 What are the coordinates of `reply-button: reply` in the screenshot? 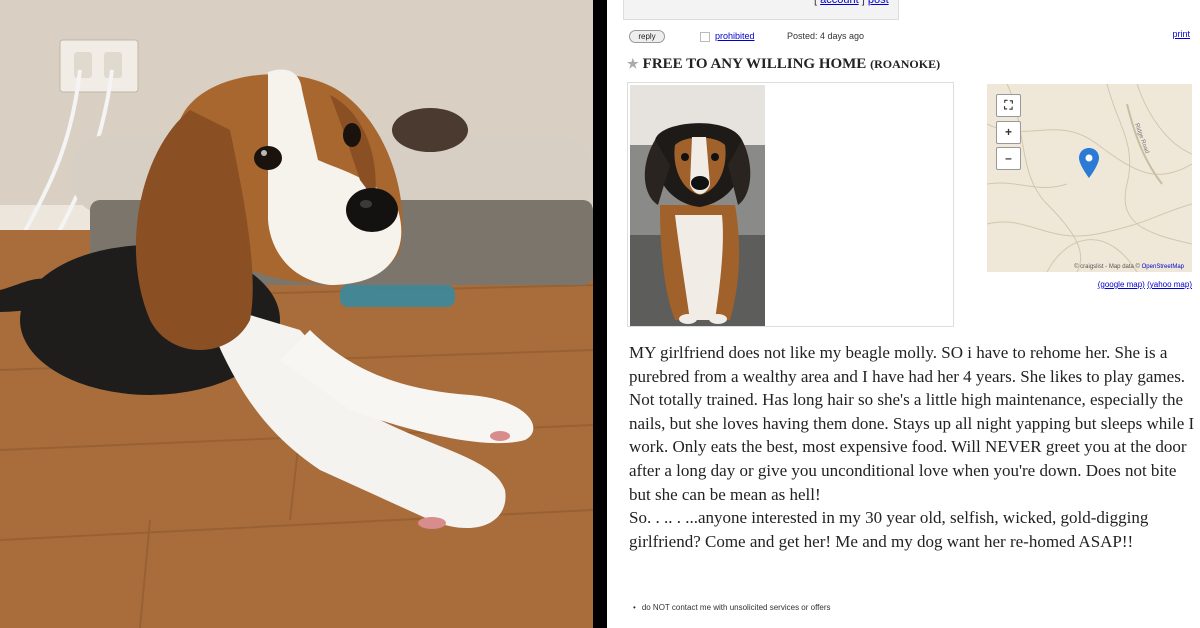 It's located at (647, 36).